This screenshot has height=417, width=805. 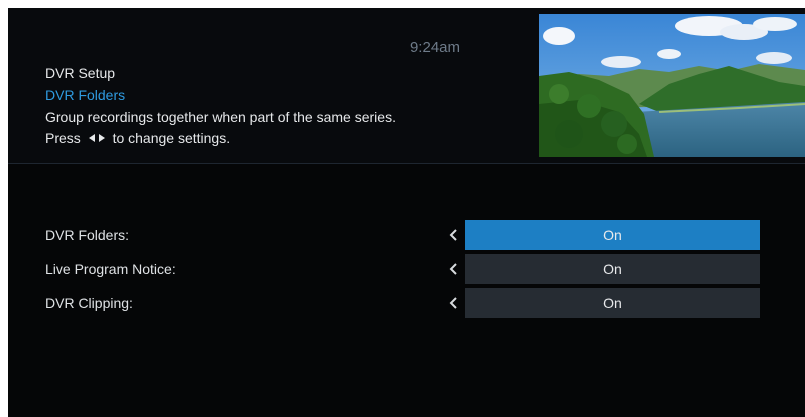 What do you see at coordinates (406, 269) in the screenshot?
I see `setting-row-live-program-notice: Live Program Notice: On` at bounding box center [406, 269].